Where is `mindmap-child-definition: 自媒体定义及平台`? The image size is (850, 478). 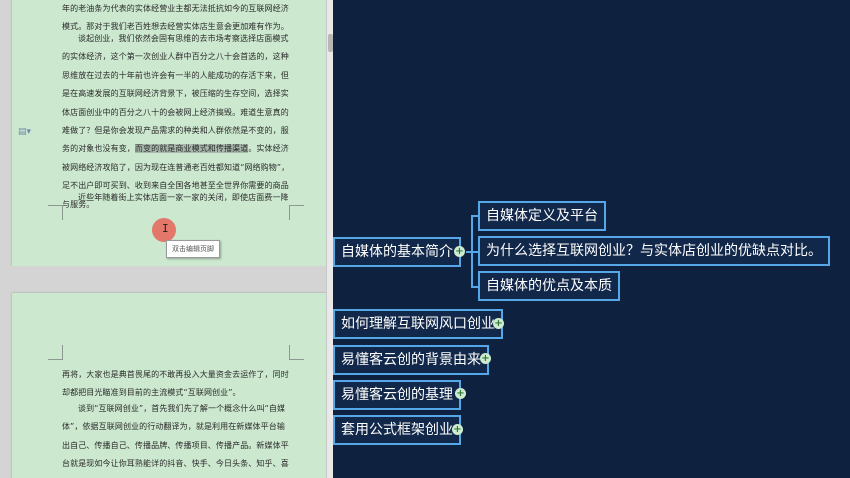
mindmap-child-definition: 自媒体定义及平台 is located at coordinates (542, 216).